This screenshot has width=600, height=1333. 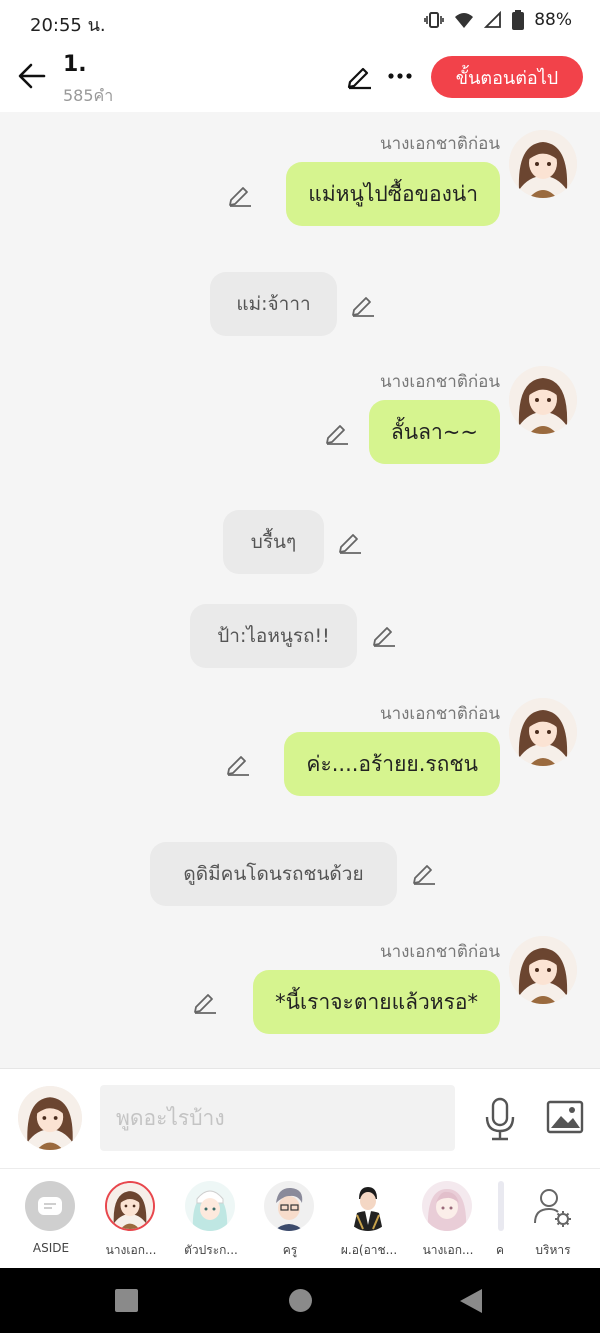 What do you see at coordinates (518, 20) in the screenshot?
I see `battery-icon` at bounding box center [518, 20].